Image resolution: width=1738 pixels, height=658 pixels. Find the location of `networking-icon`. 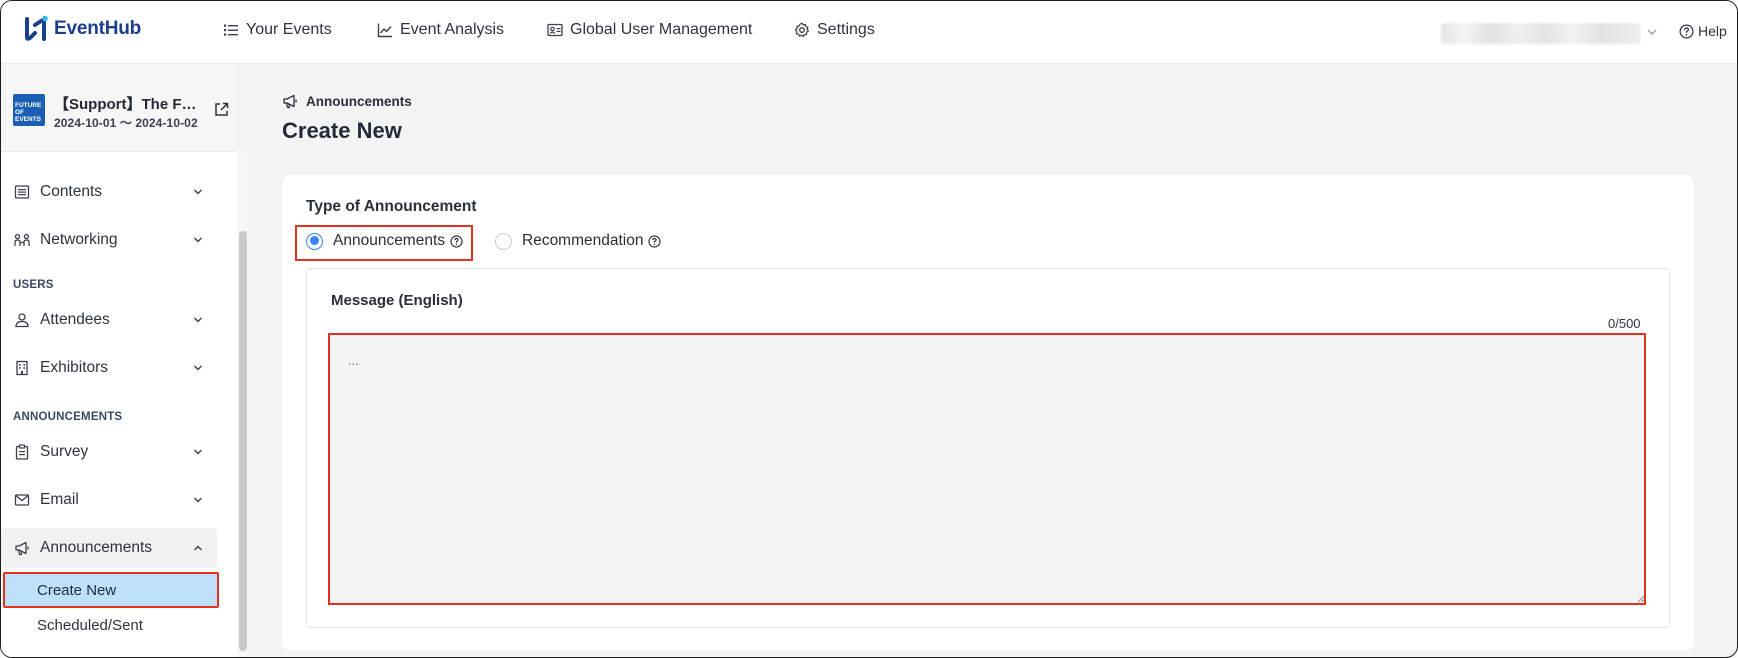

networking-icon is located at coordinates (22, 239).